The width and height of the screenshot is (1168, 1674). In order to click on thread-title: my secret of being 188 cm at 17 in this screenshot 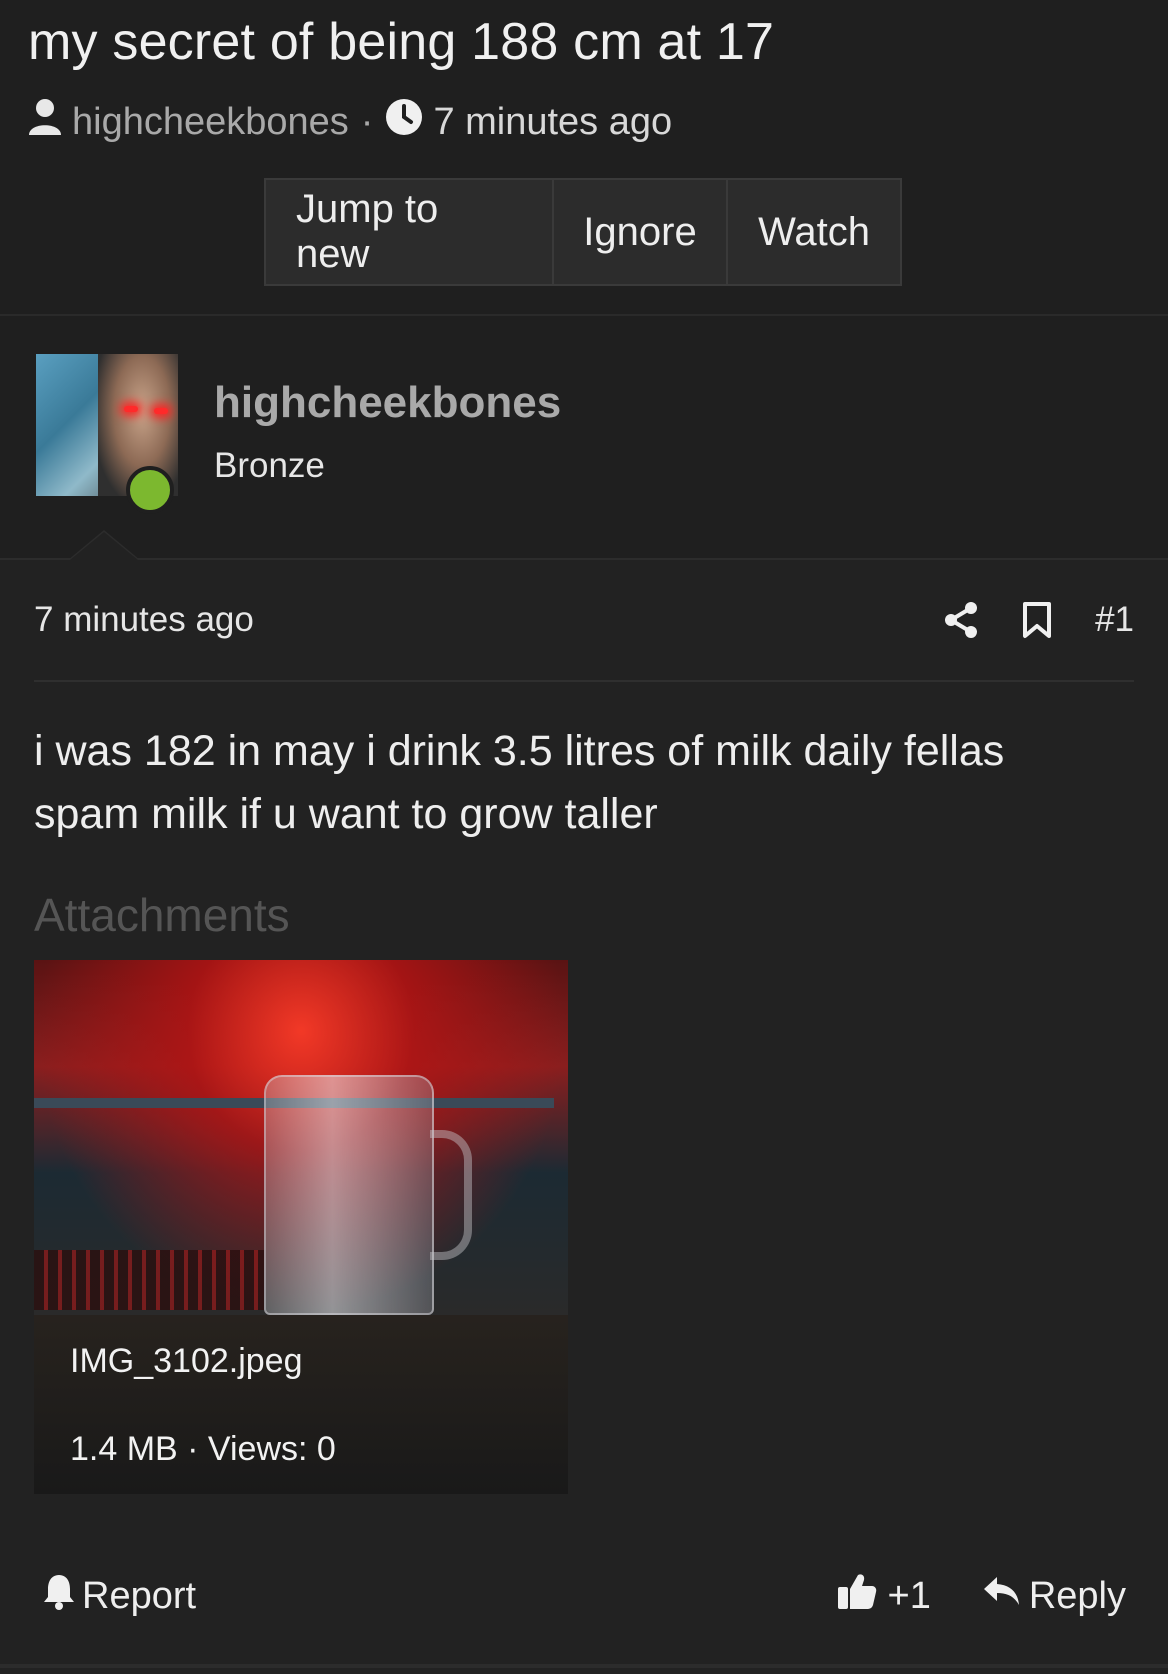, I will do `click(401, 42)`.